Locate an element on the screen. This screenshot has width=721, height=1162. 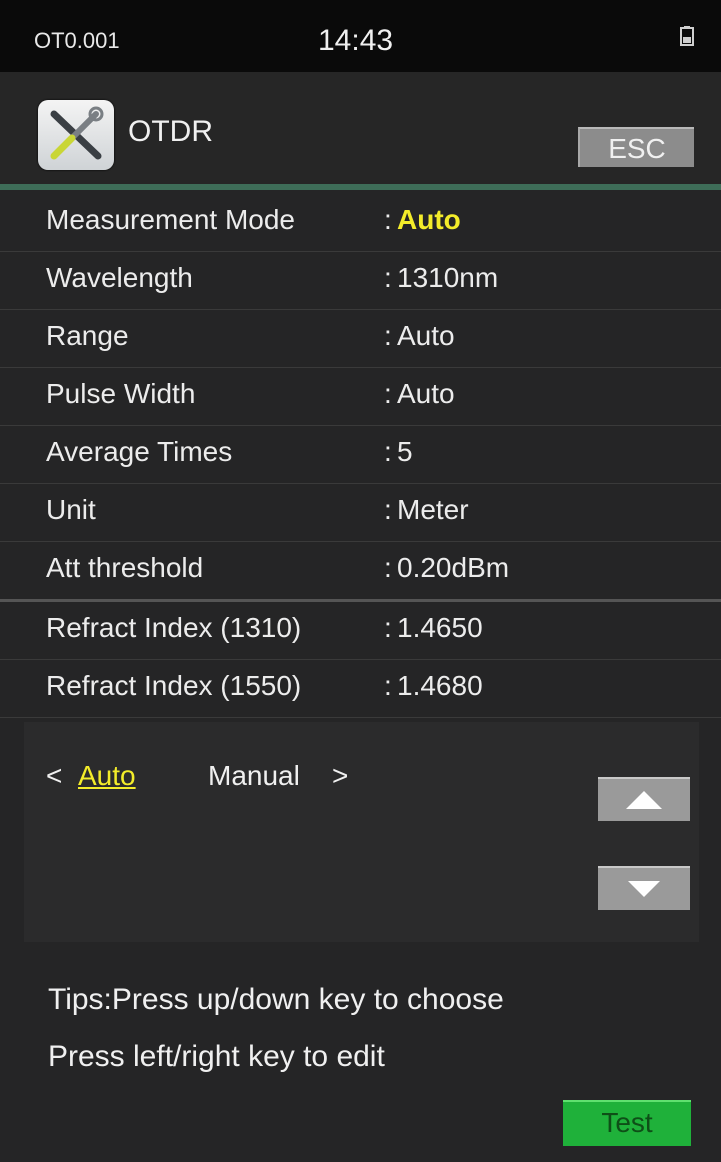
status-bar: OT0.001 14:43 is located at coordinates (360, 36).